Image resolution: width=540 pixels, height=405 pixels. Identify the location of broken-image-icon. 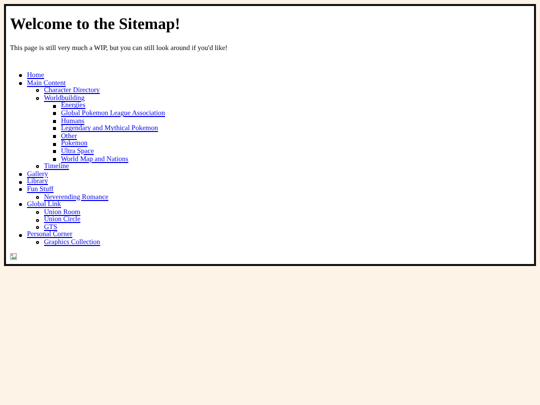
(13, 256).